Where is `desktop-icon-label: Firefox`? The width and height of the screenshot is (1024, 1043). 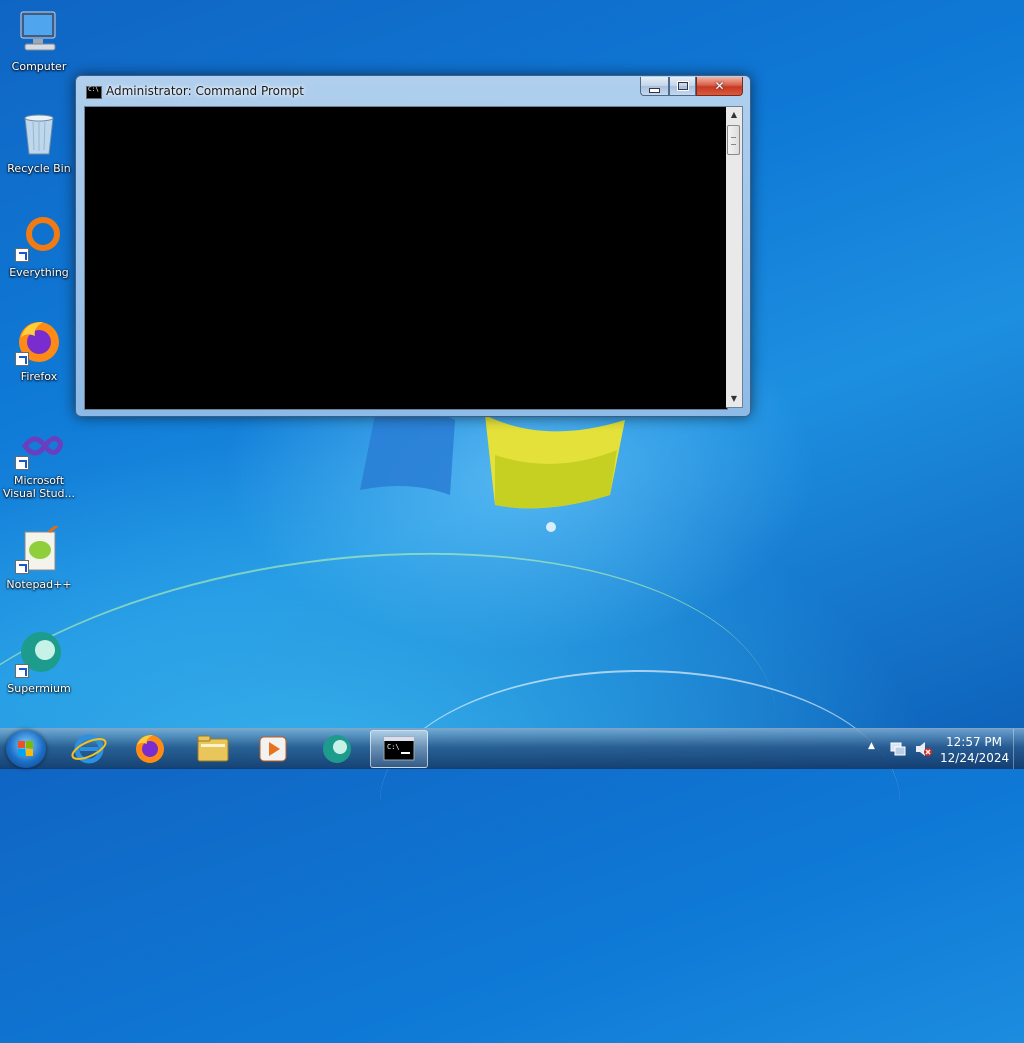
desktop-icon-label: Firefox is located at coordinates (39, 376).